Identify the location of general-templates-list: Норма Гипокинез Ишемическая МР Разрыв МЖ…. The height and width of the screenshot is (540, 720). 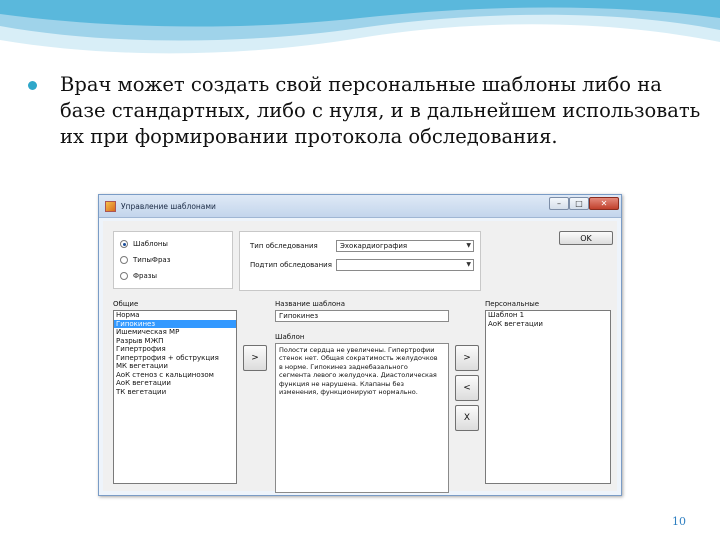
(175, 397).